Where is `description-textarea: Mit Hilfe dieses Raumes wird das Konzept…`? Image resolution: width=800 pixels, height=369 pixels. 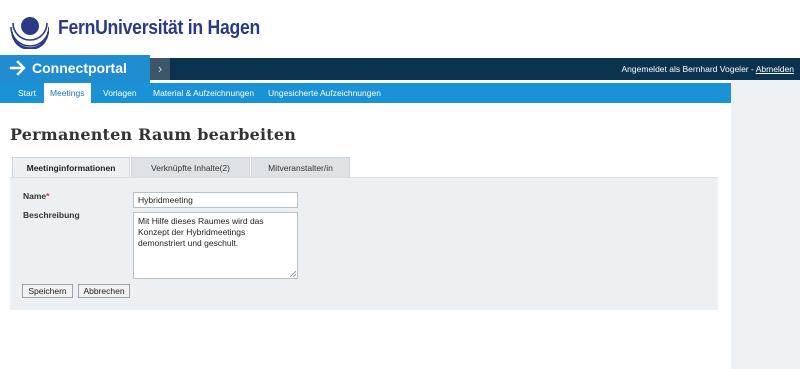 description-textarea: Mit Hilfe dieses Raumes wird das Konzept… is located at coordinates (215, 245).